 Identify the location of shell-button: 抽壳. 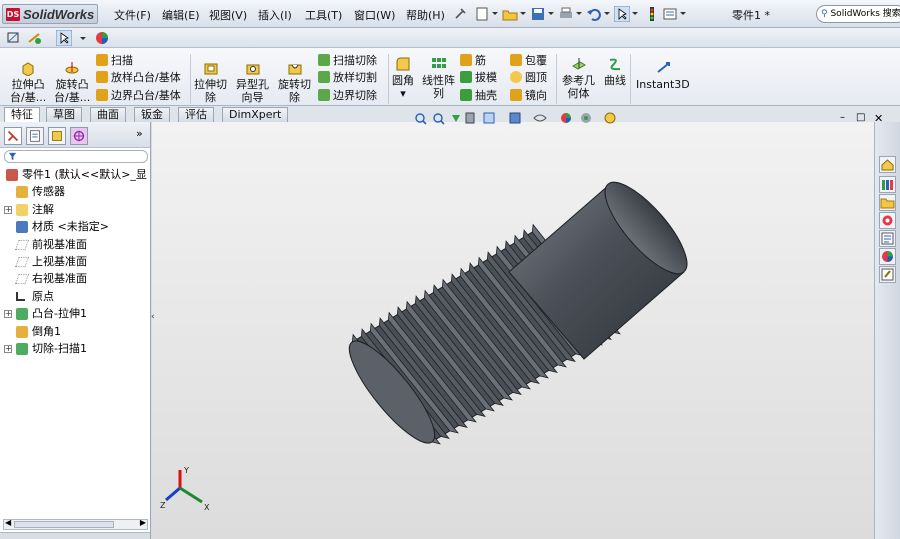
(478, 96).